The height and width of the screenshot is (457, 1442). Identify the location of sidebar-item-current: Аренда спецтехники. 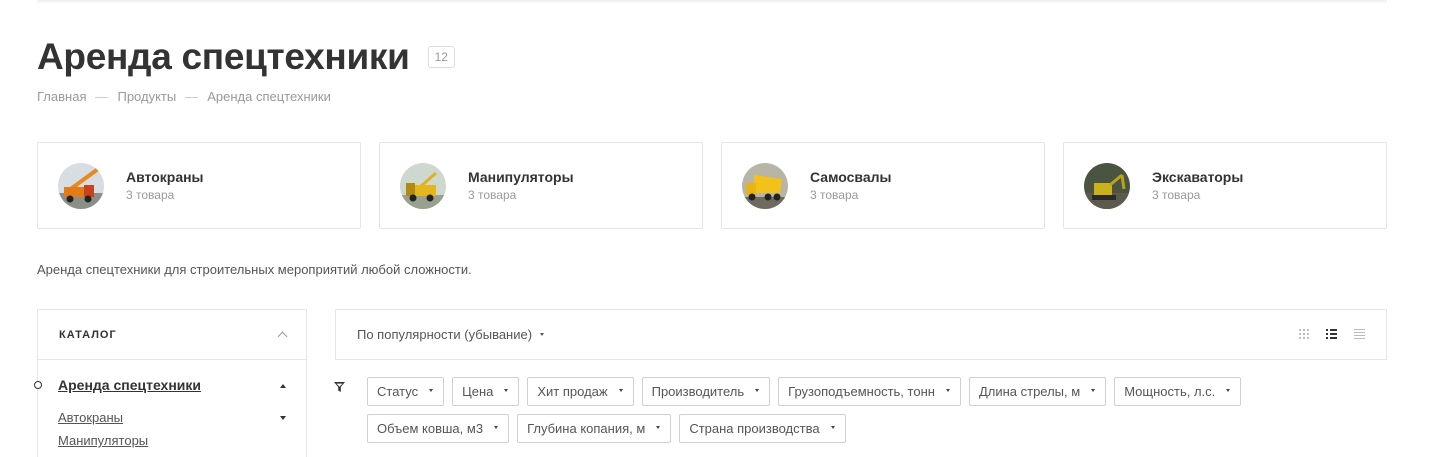
(129, 385).